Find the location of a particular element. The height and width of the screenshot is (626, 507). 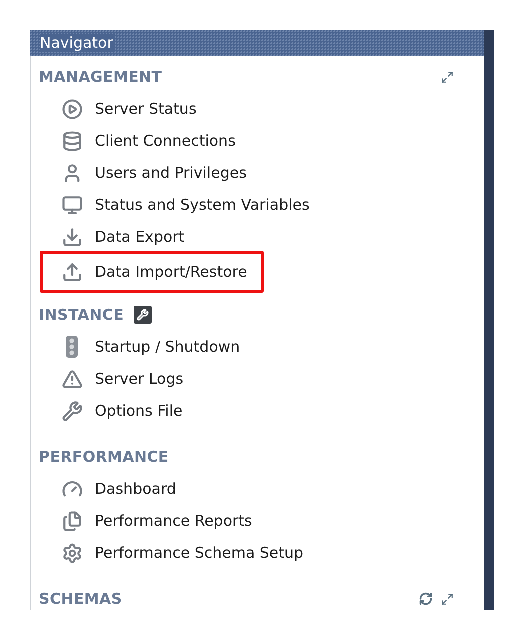

section-heading: MANAGEMENT is located at coordinates (100, 77).